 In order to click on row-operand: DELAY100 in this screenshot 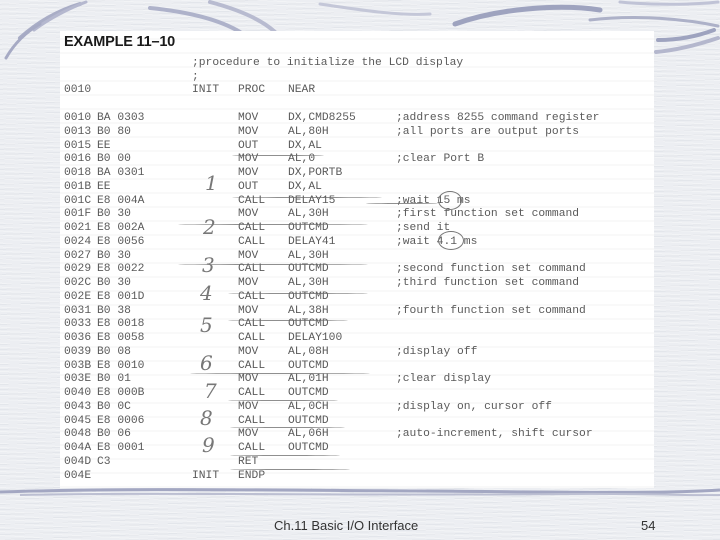, I will do `click(315, 338)`.